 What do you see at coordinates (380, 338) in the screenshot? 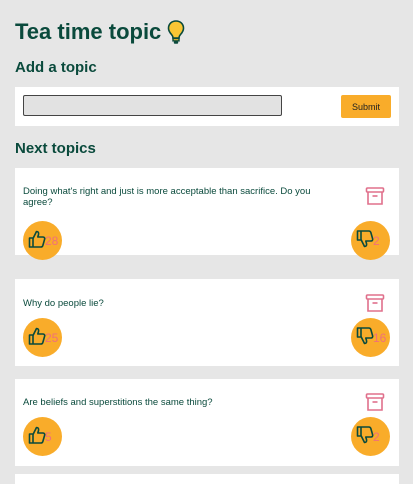
I see `downvote-count: 16` at bounding box center [380, 338].